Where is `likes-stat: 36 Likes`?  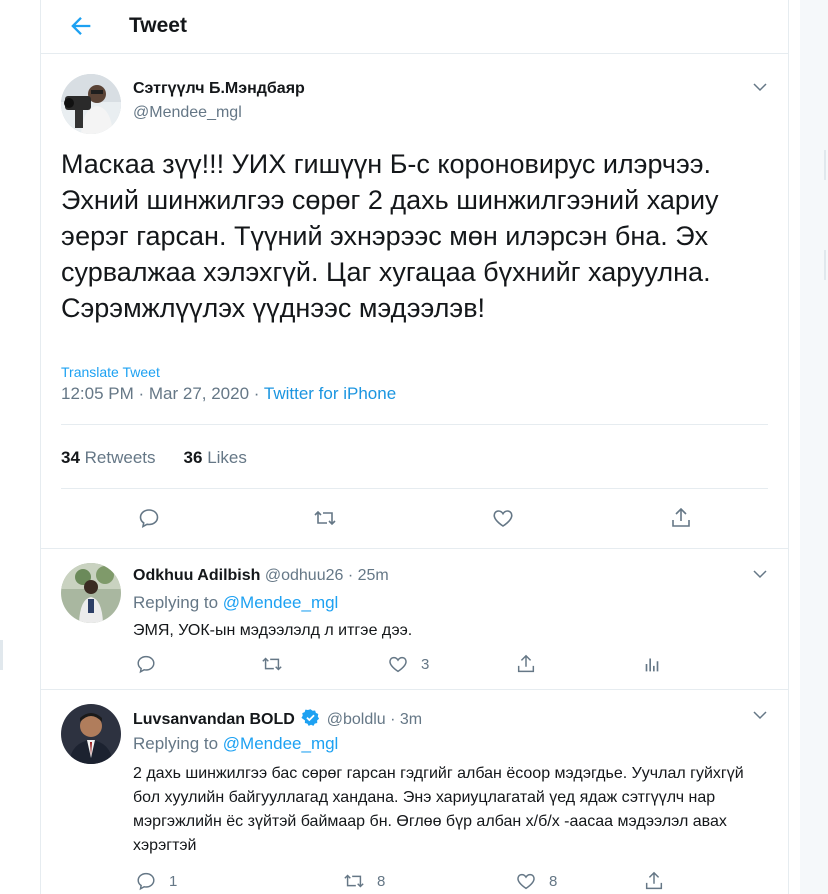 likes-stat: 36 Likes is located at coordinates (215, 457).